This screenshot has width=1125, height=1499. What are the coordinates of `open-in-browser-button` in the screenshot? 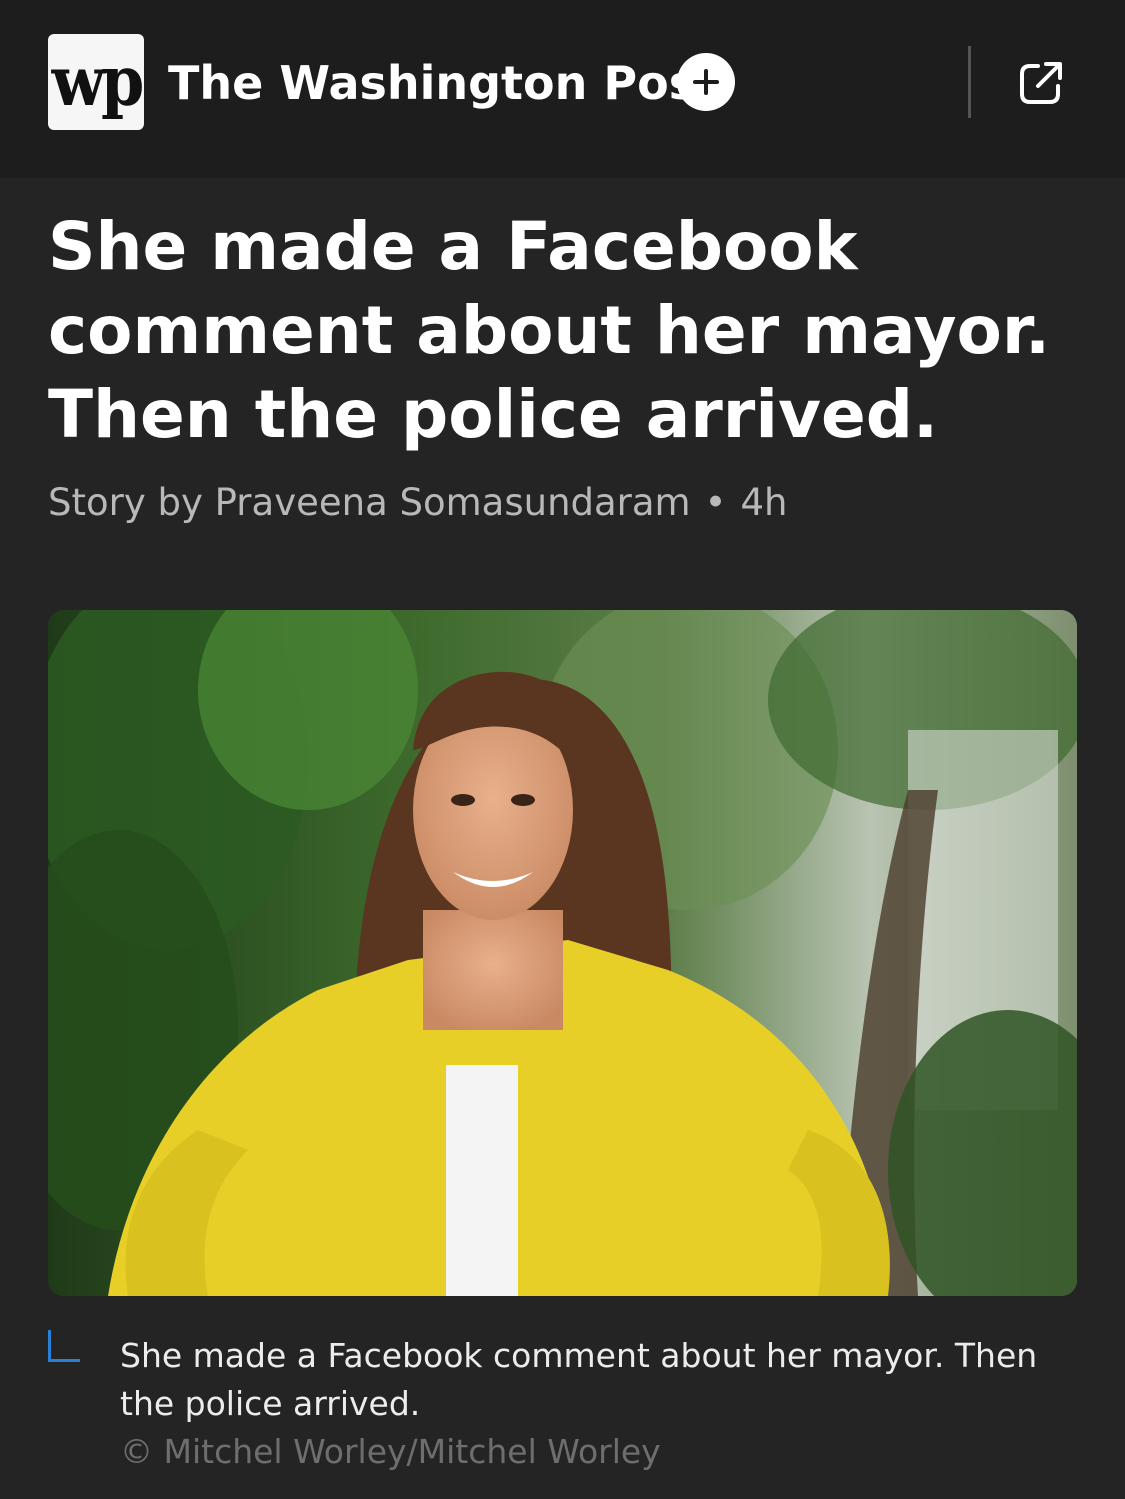 It's located at (1041, 83).